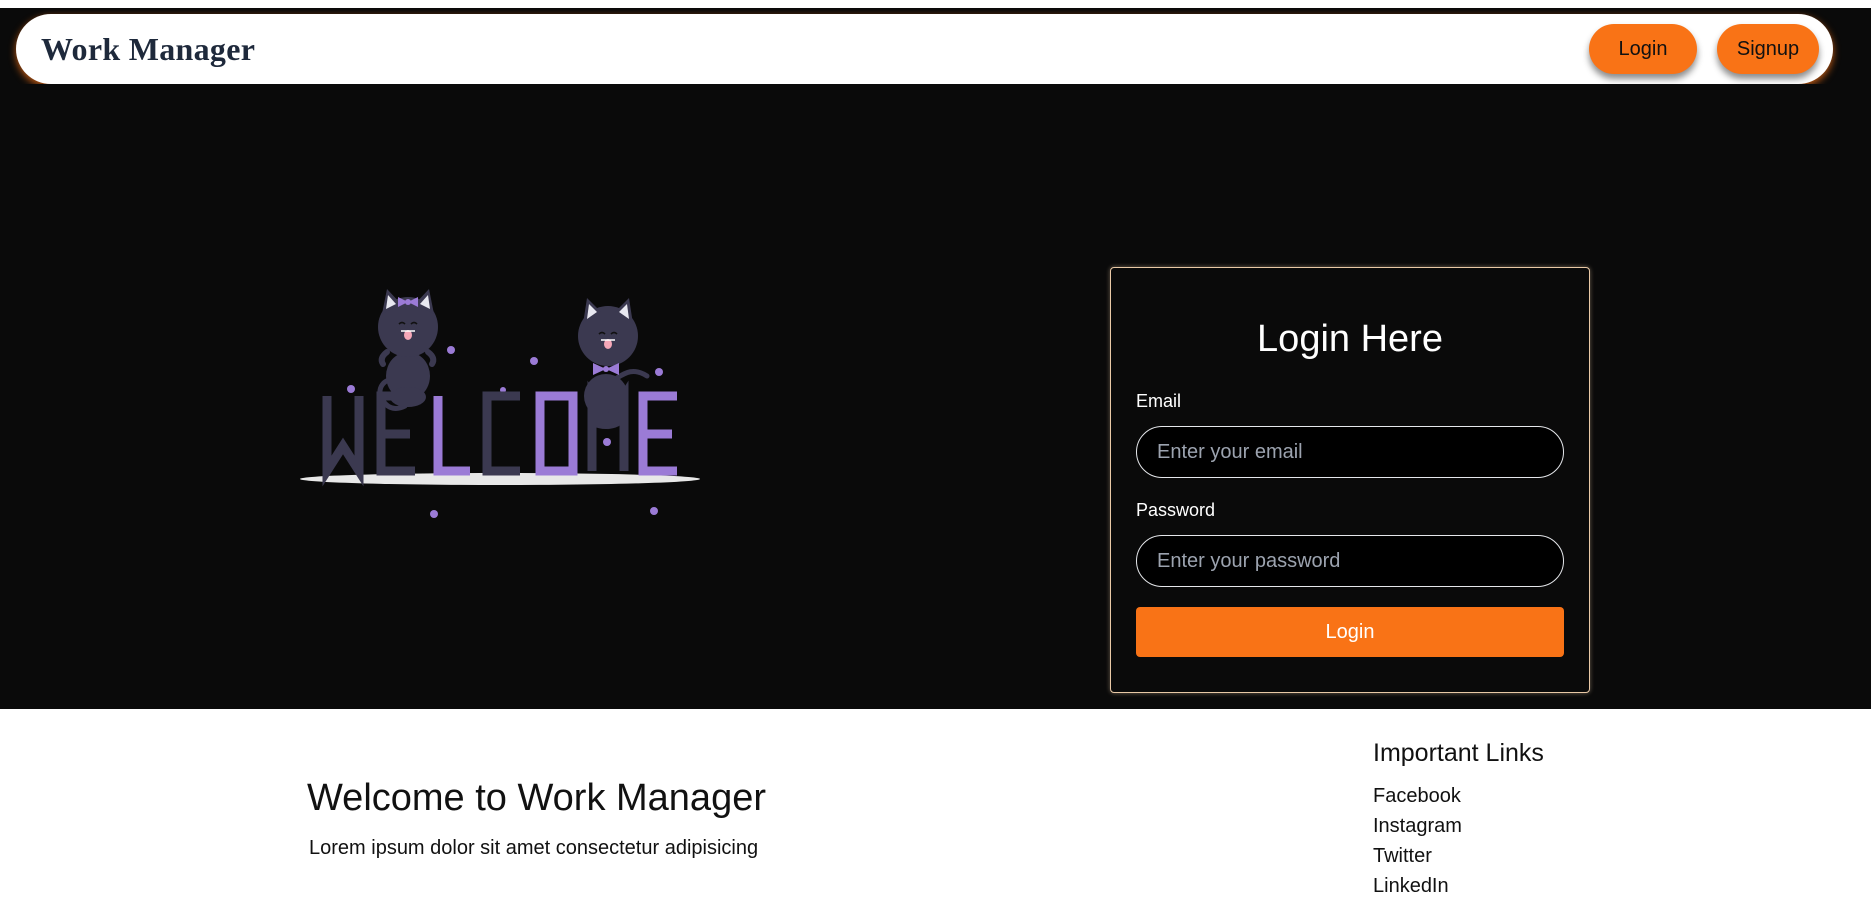 This screenshot has height=907, width=1871. What do you see at coordinates (1350, 632) in the screenshot?
I see `login-submit-button: Login` at bounding box center [1350, 632].